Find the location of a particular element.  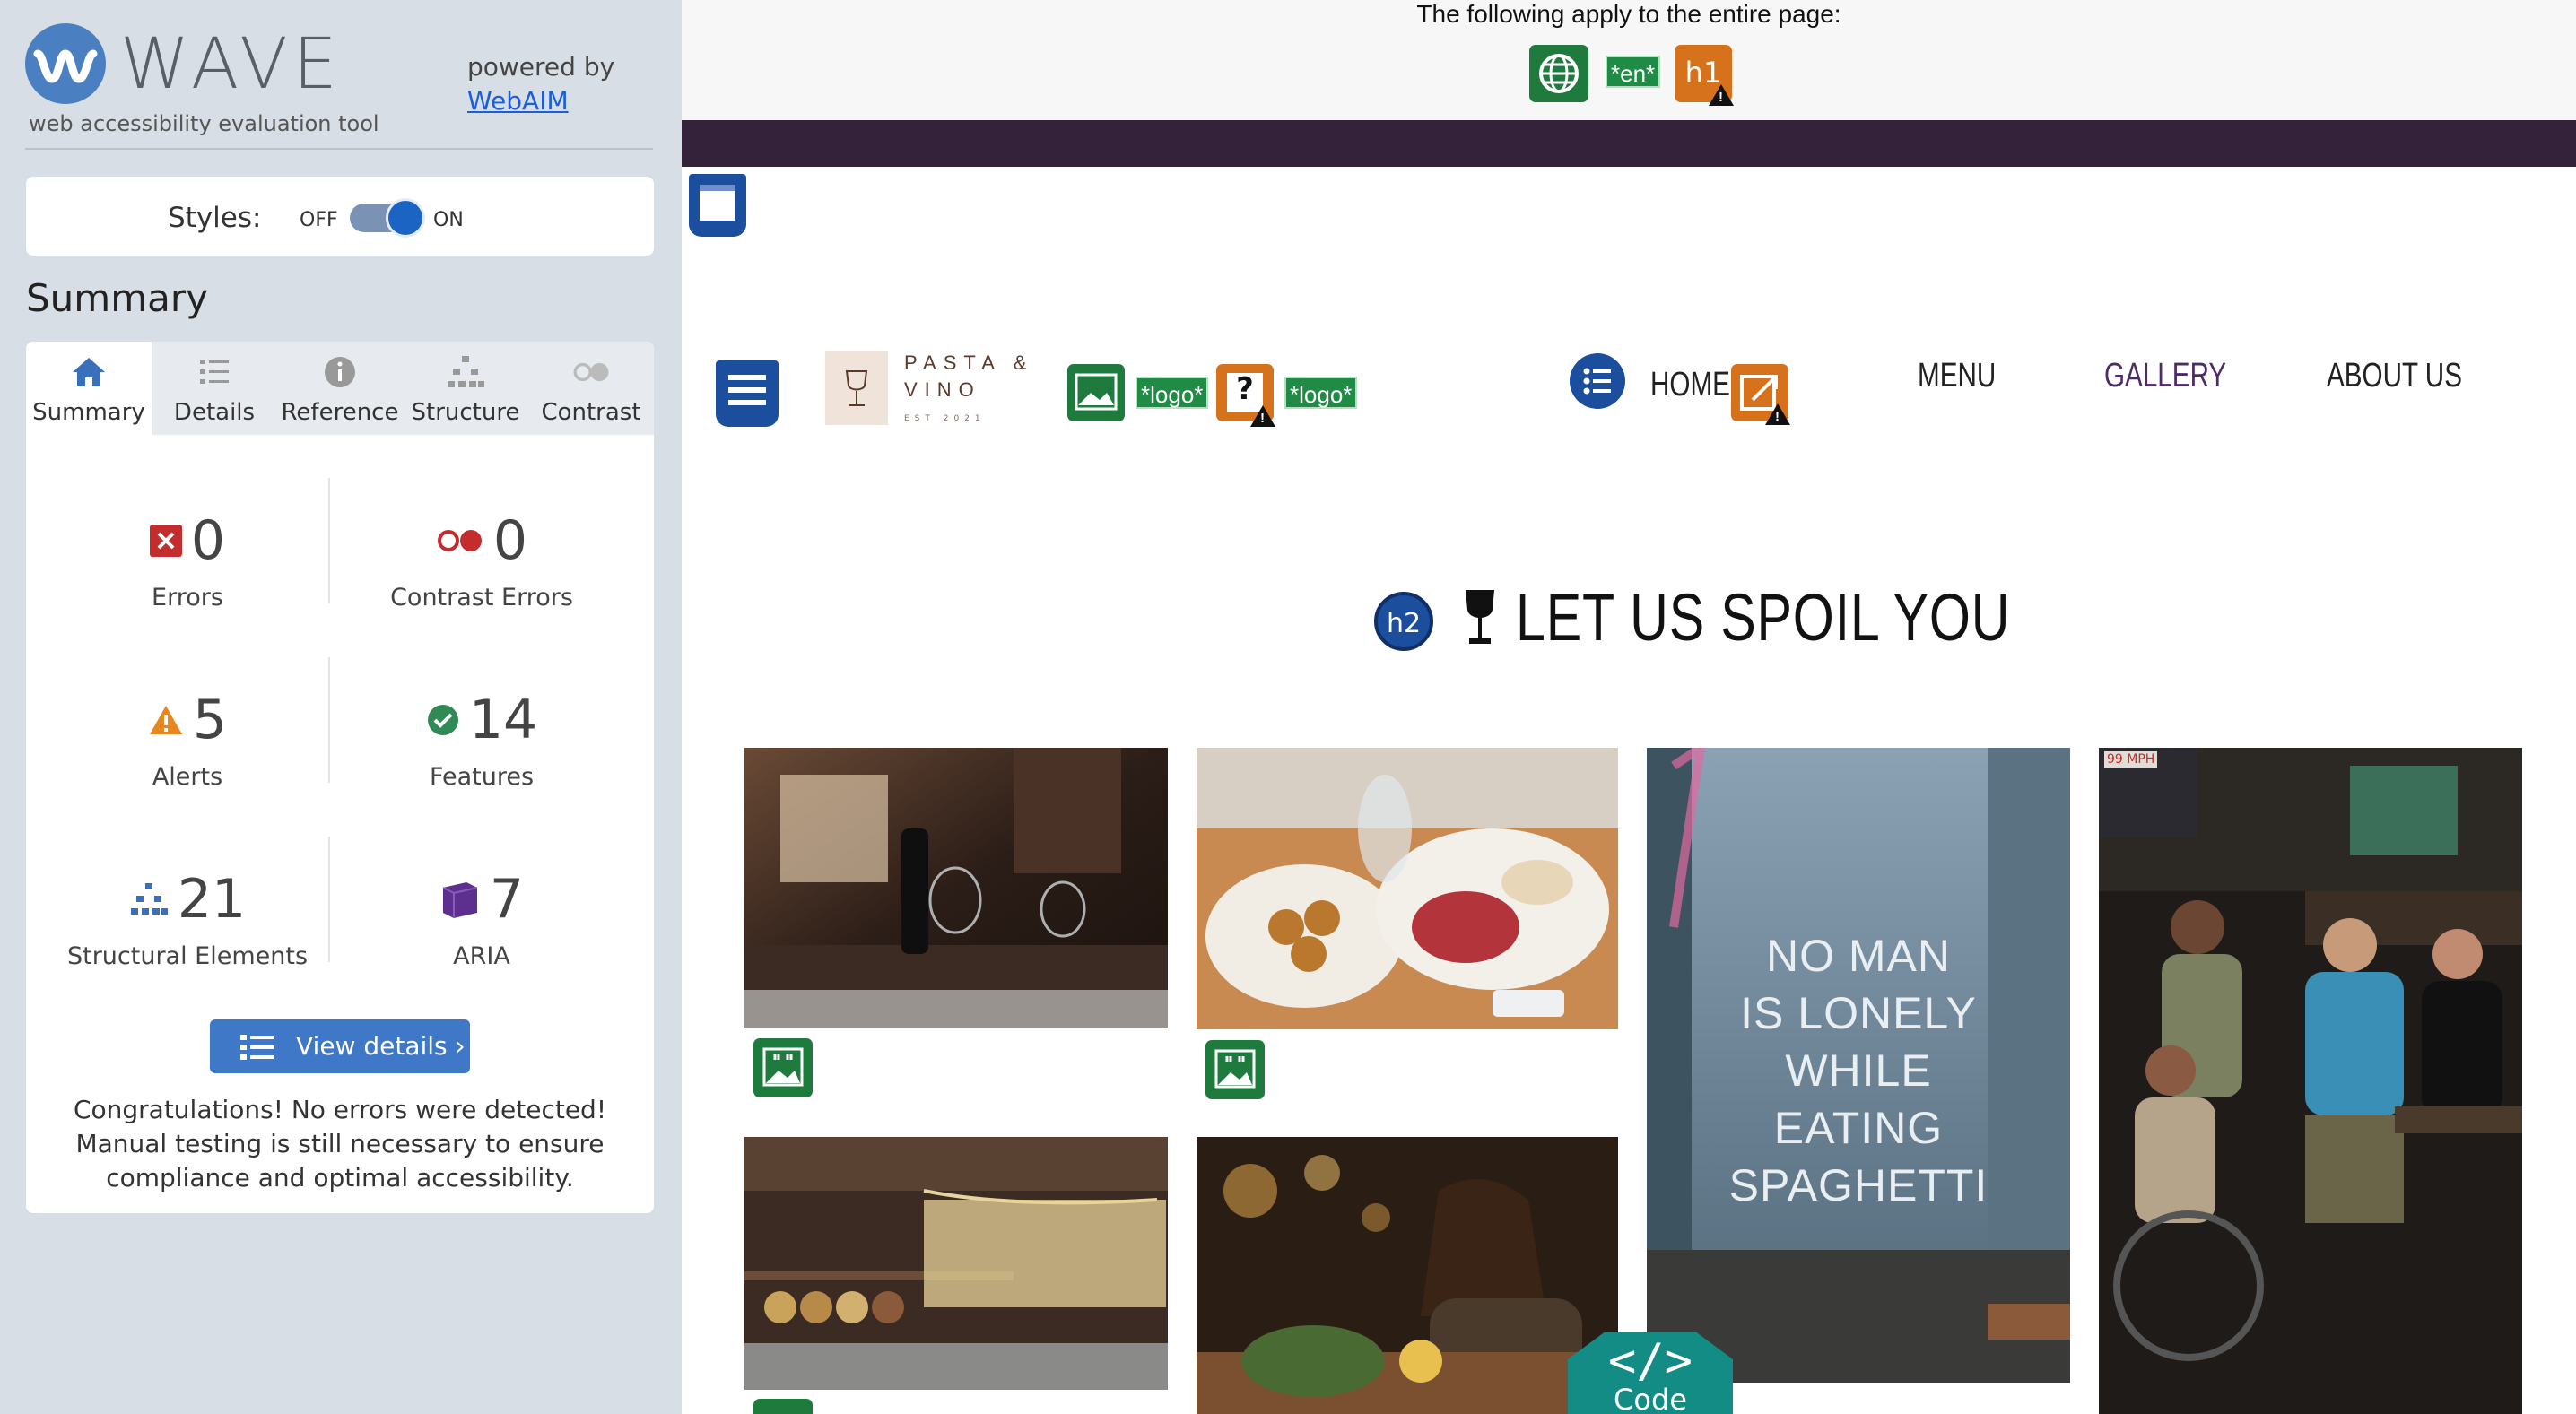

photo-woman-dining is located at coordinates (1407, 1275).